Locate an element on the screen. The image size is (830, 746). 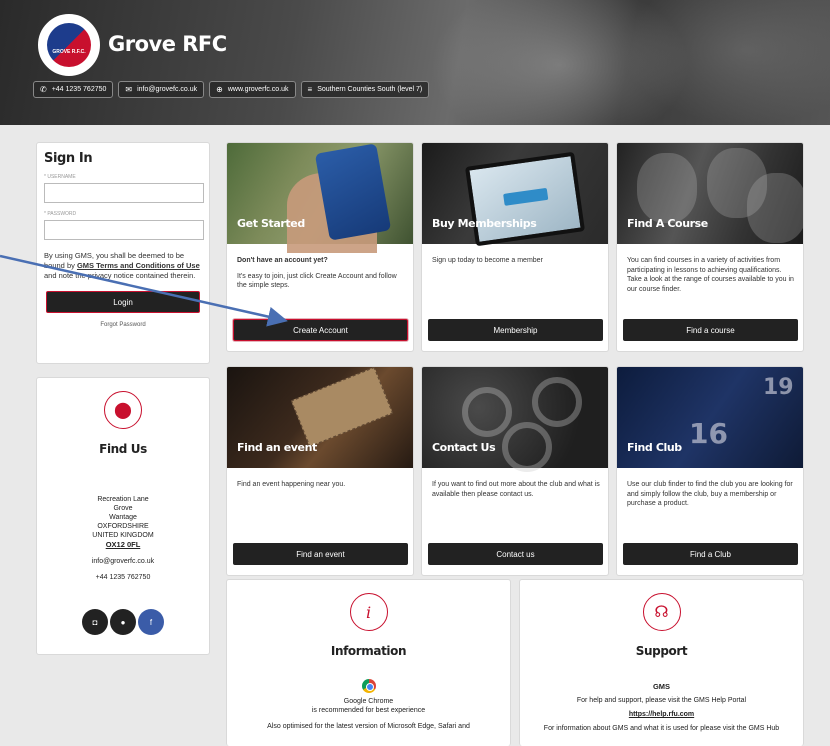
club-logo: GROVE R.F.C. is located at coordinates (69, 45).